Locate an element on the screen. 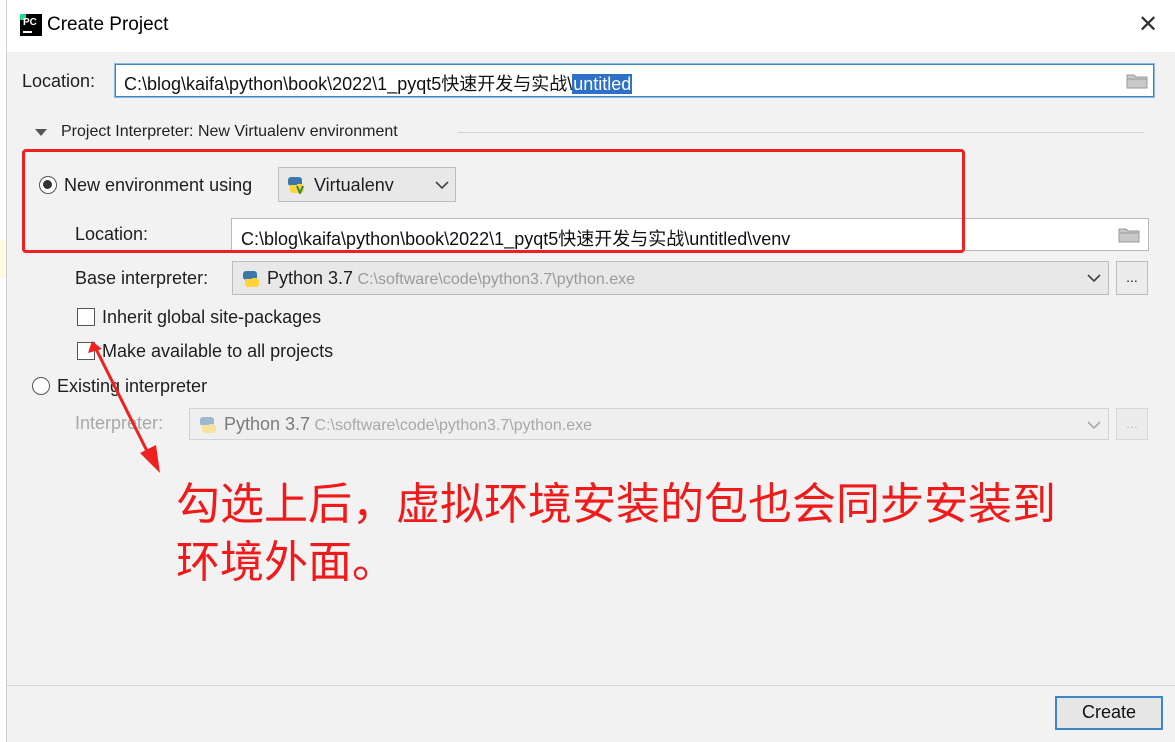  annotation-line-1: 勾选上后，虚拟环境安装的包也会同步安装到 is located at coordinates (616, 504).